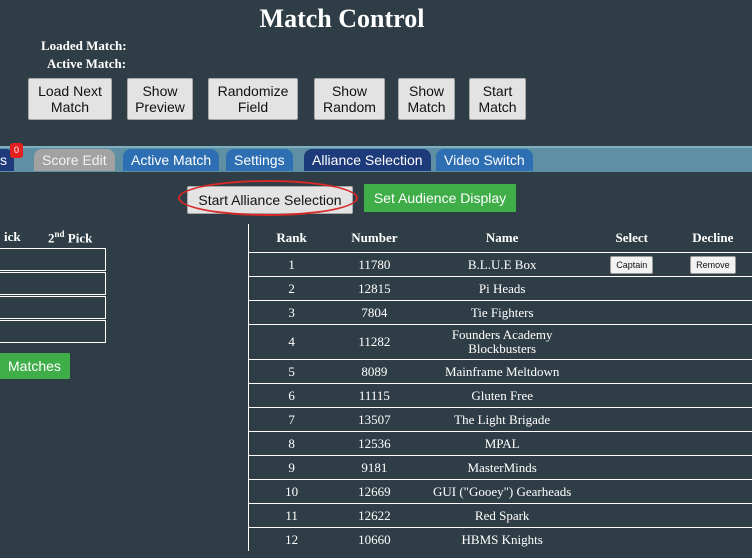 The width and height of the screenshot is (752, 558). I want to click on rank-cell: 9, so click(291, 467).